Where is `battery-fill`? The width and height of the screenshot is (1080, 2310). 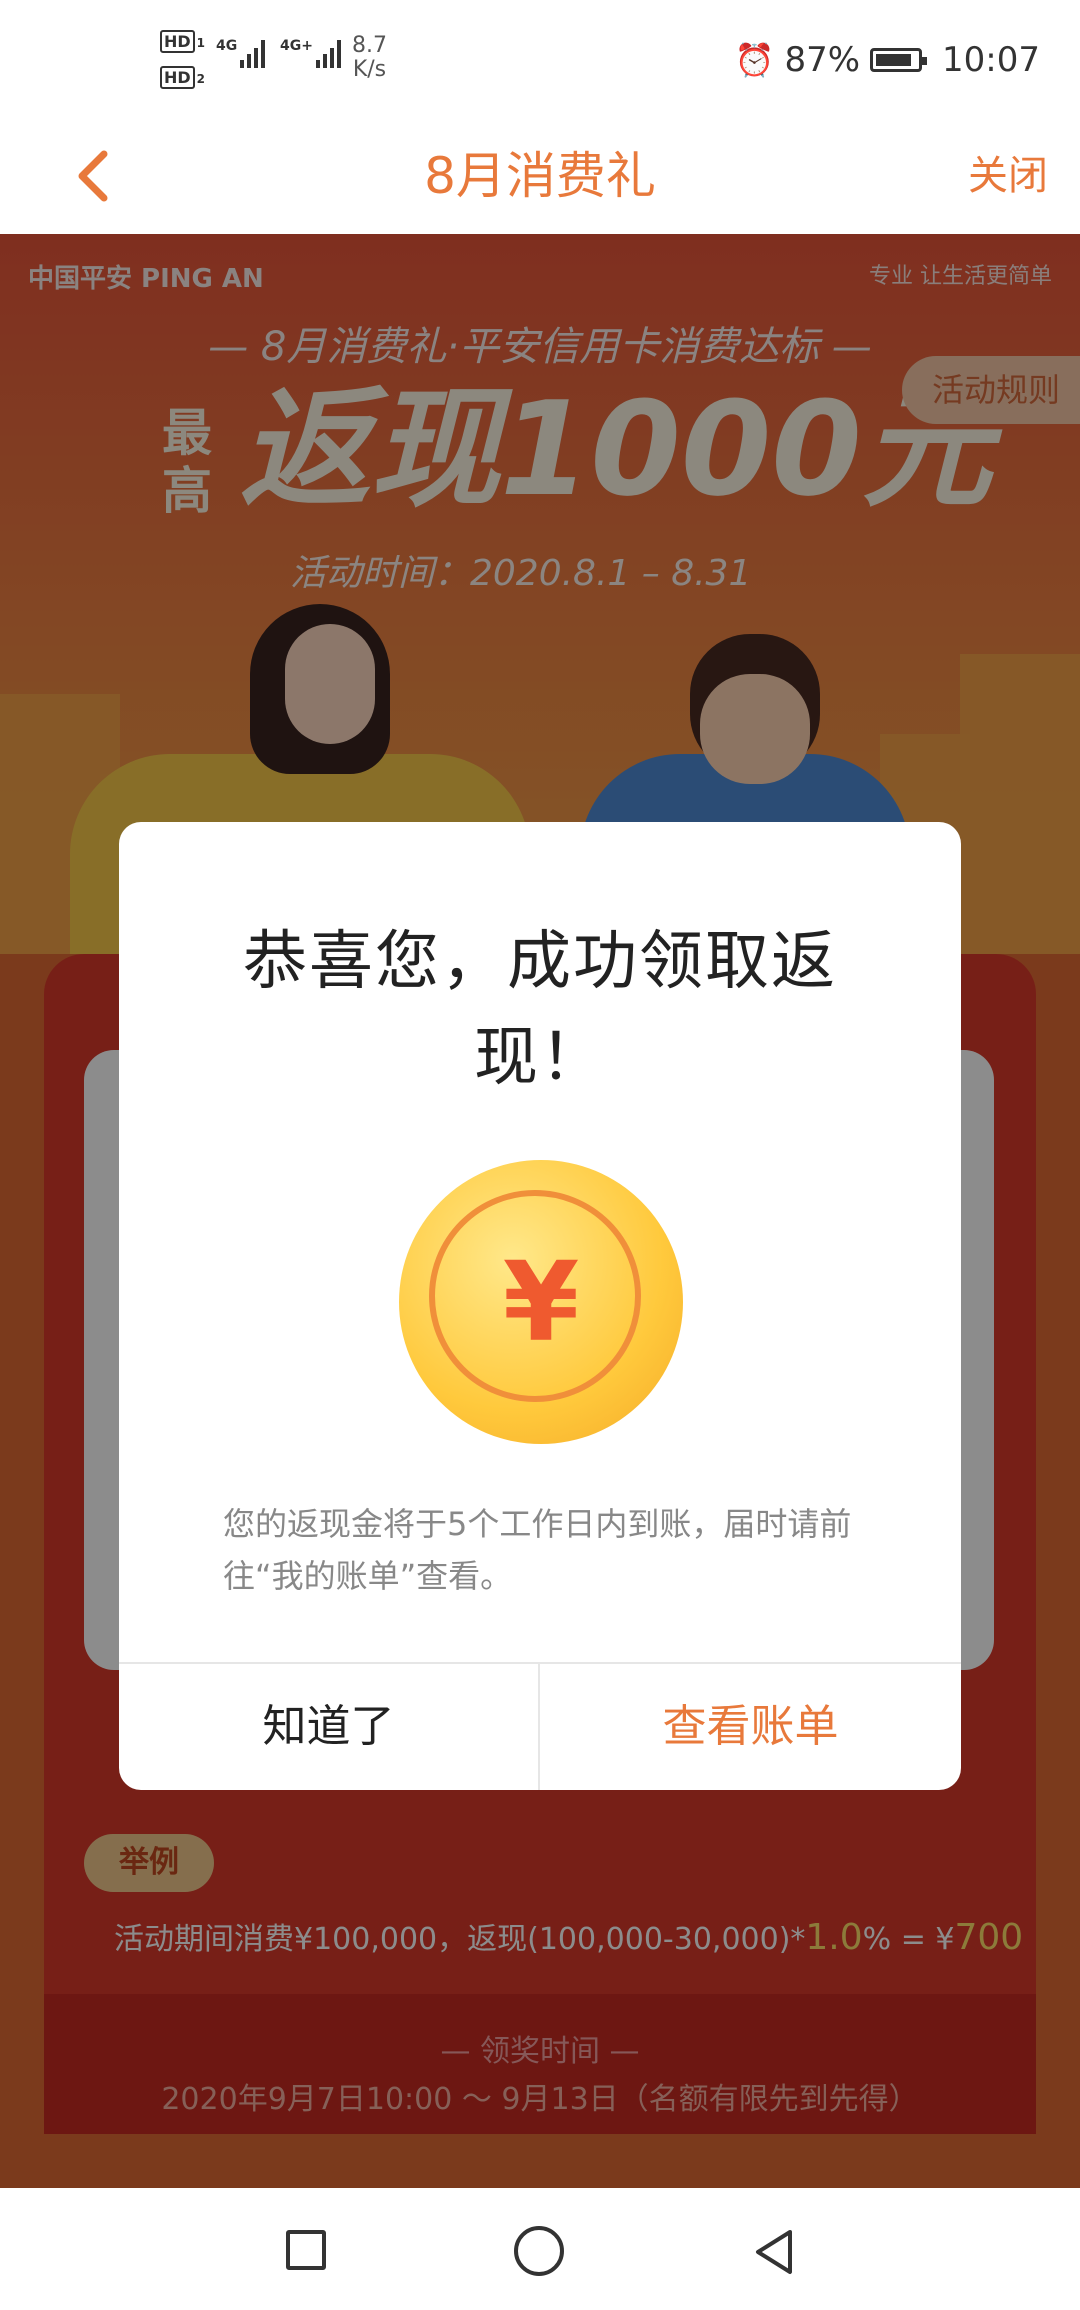
battery-fill is located at coordinates (893, 60).